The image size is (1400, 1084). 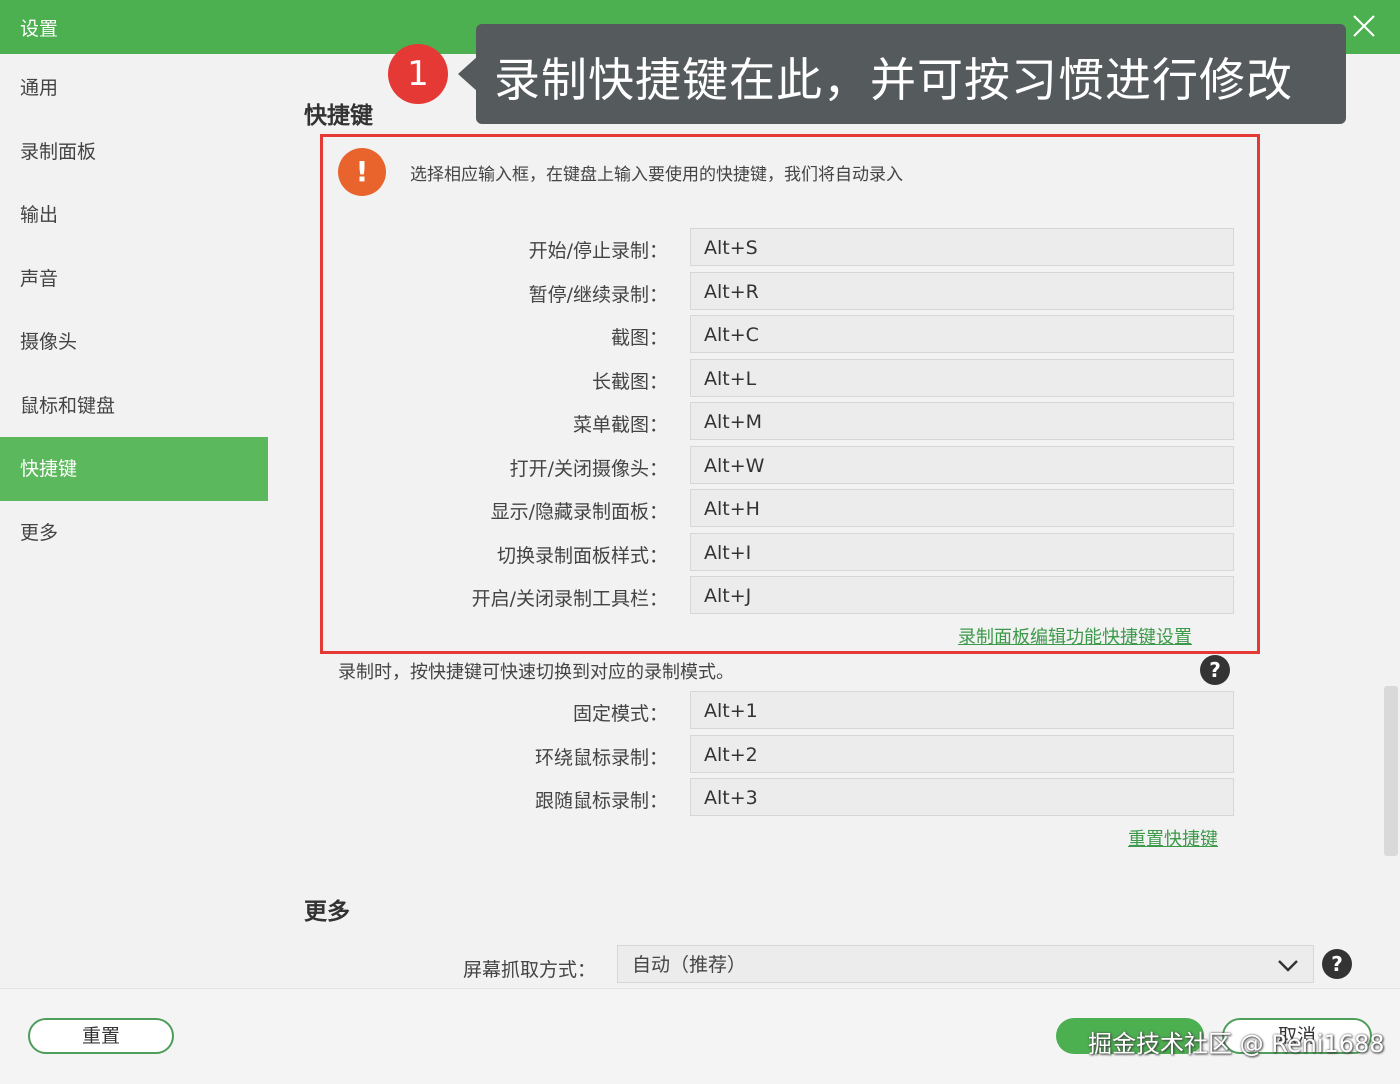 I want to click on shortcut-label: 菜单截图：, so click(x=620, y=425).